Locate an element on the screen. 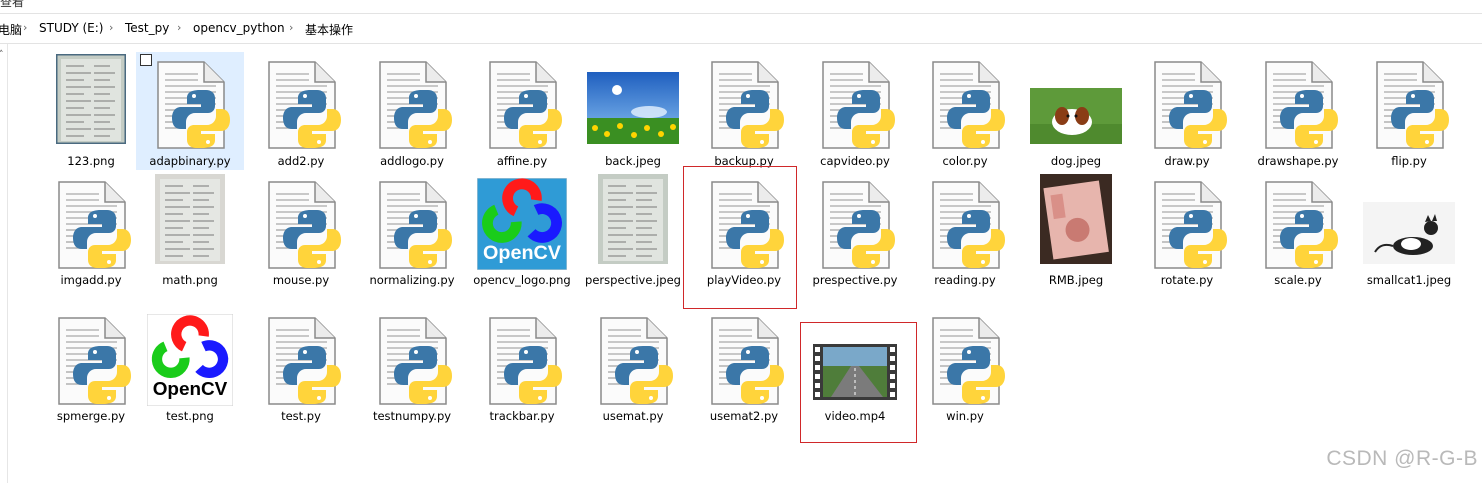 Image resolution: width=1482 pixels, height=483 pixels. file-item: add2.py is located at coordinates (301, 111).